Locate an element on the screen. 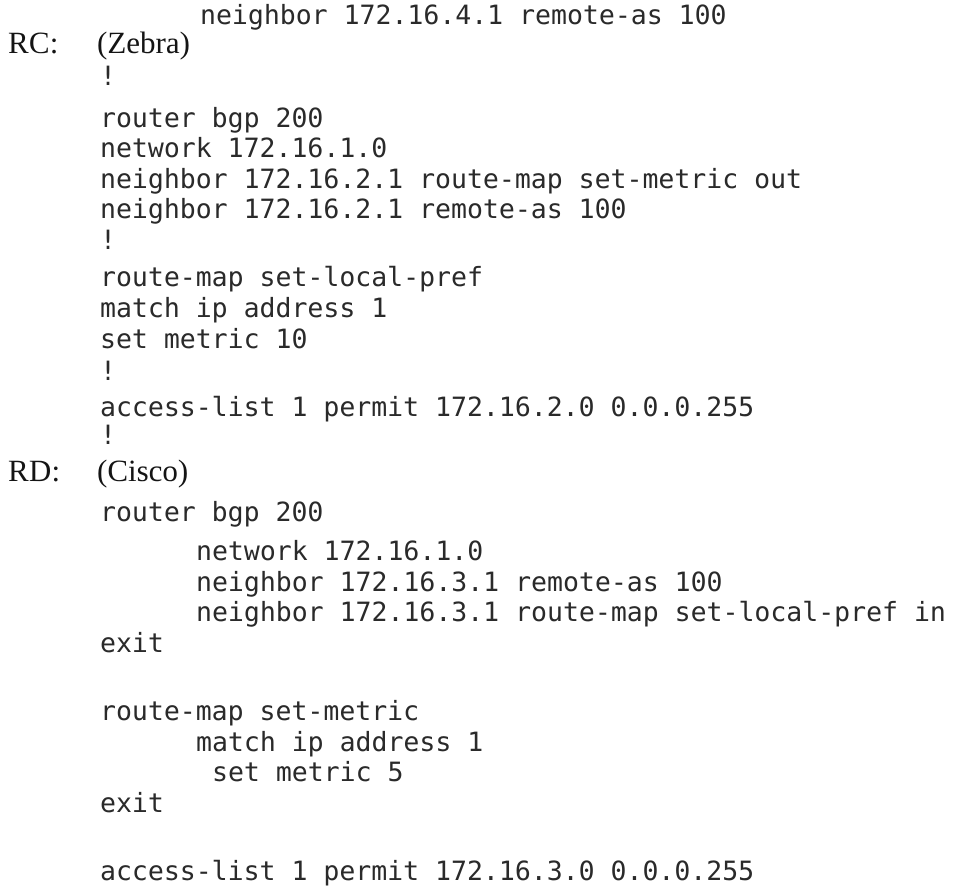  config-line-set-metric-5: set metric 5 is located at coordinates (308, 772).